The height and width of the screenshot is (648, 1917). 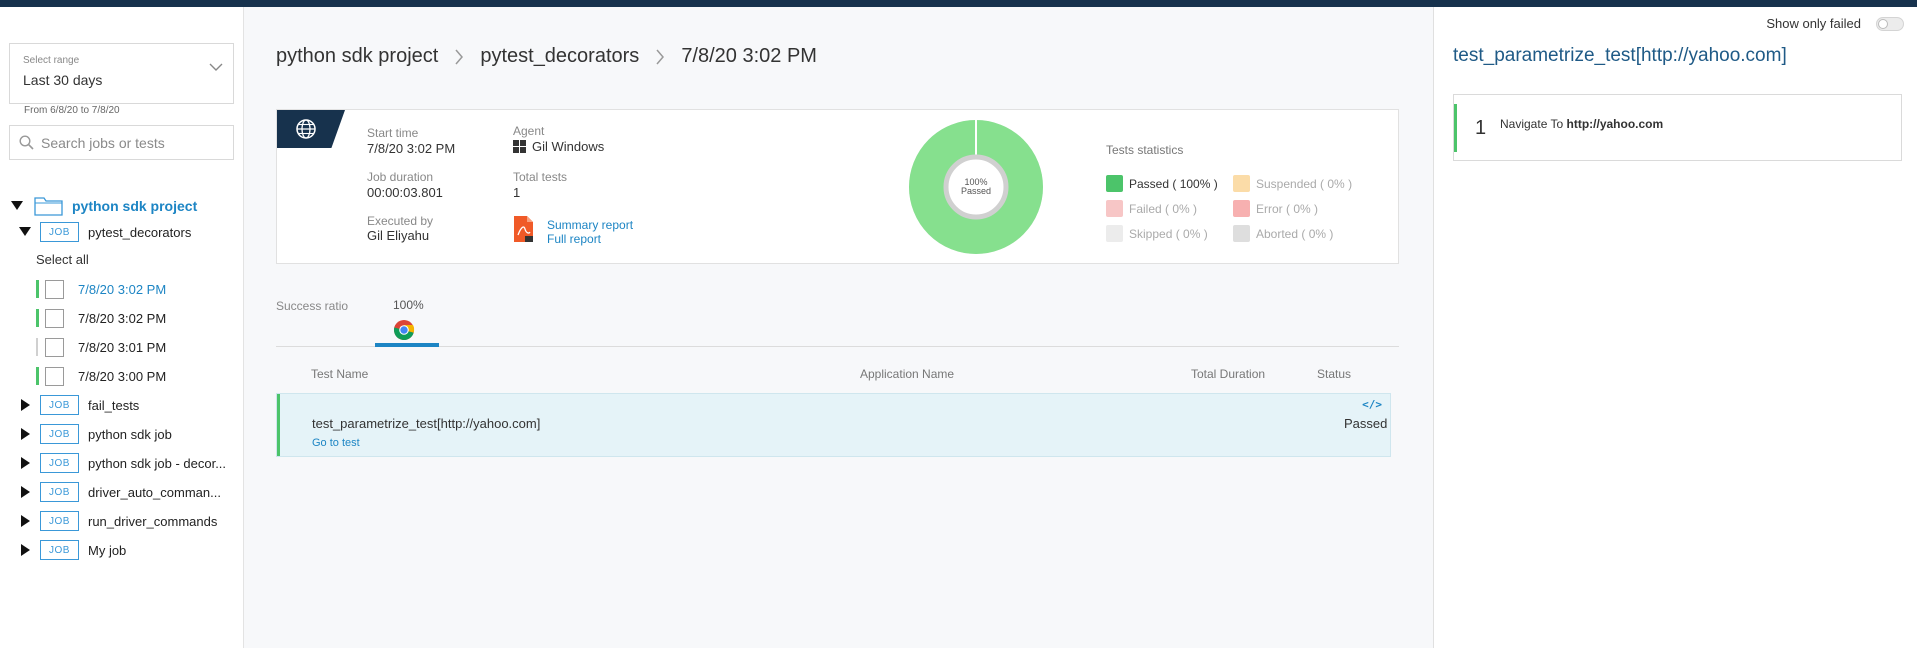 What do you see at coordinates (529, 131) in the screenshot?
I see `agent-label: Agent` at bounding box center [529, 131].